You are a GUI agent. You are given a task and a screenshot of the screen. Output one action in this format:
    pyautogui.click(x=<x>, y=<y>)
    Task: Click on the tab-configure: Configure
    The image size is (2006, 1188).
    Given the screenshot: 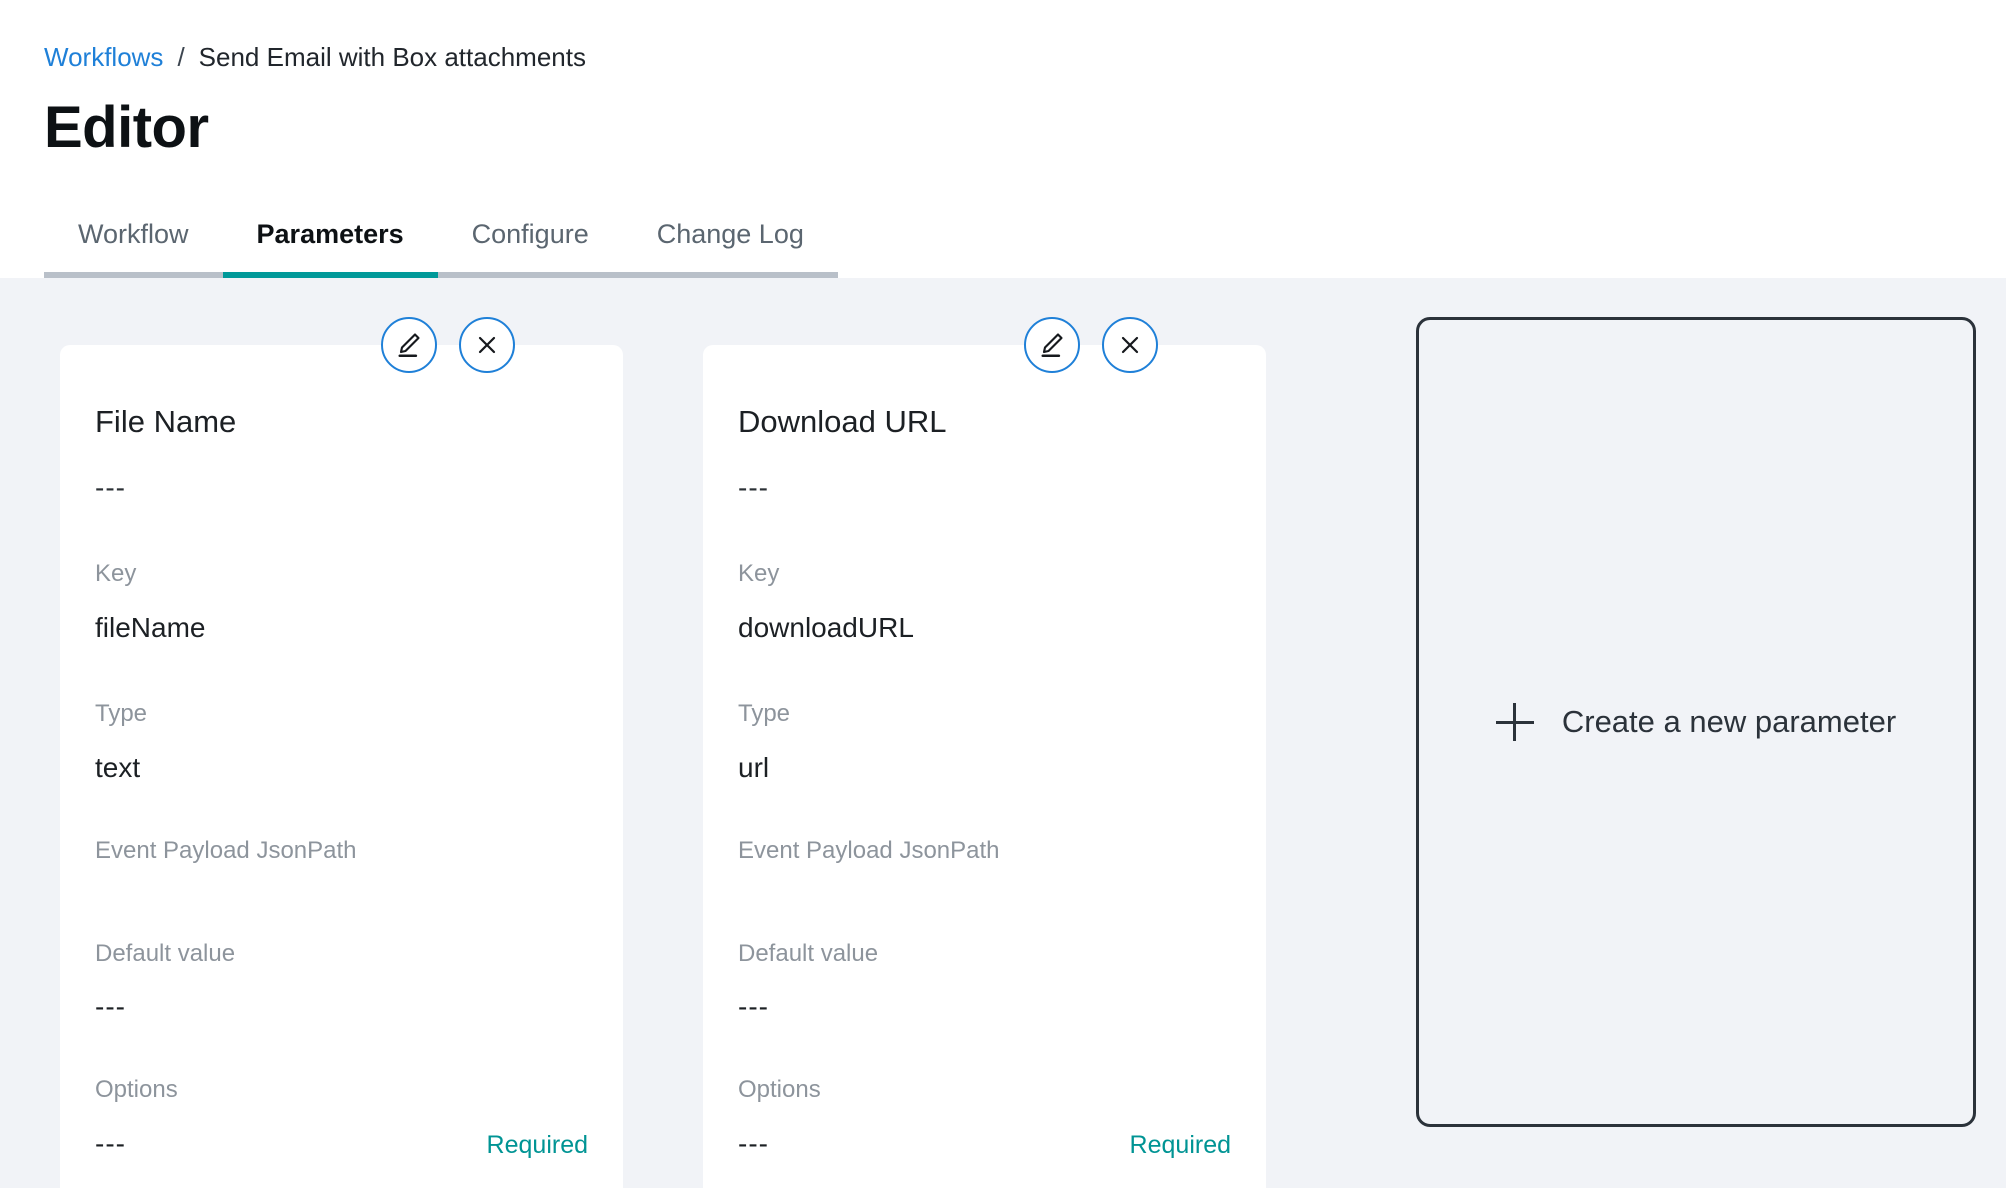 What is the action you would take?
    pyautogui.click(x=530, y=248)
    